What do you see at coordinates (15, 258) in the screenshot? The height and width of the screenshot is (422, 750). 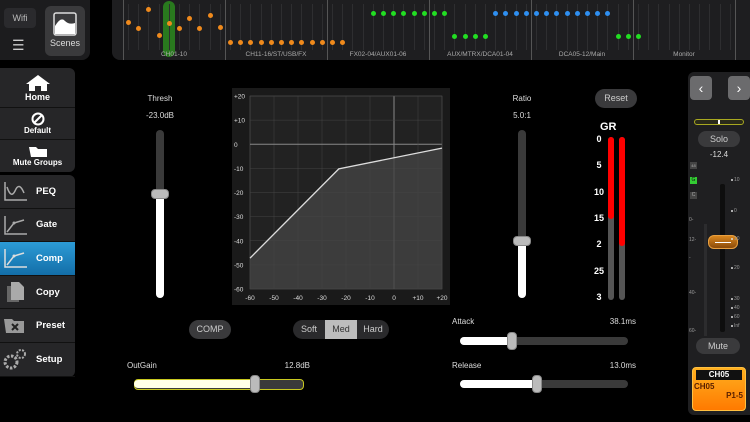 I see `comp-icon` at bounding box center [15, 258].